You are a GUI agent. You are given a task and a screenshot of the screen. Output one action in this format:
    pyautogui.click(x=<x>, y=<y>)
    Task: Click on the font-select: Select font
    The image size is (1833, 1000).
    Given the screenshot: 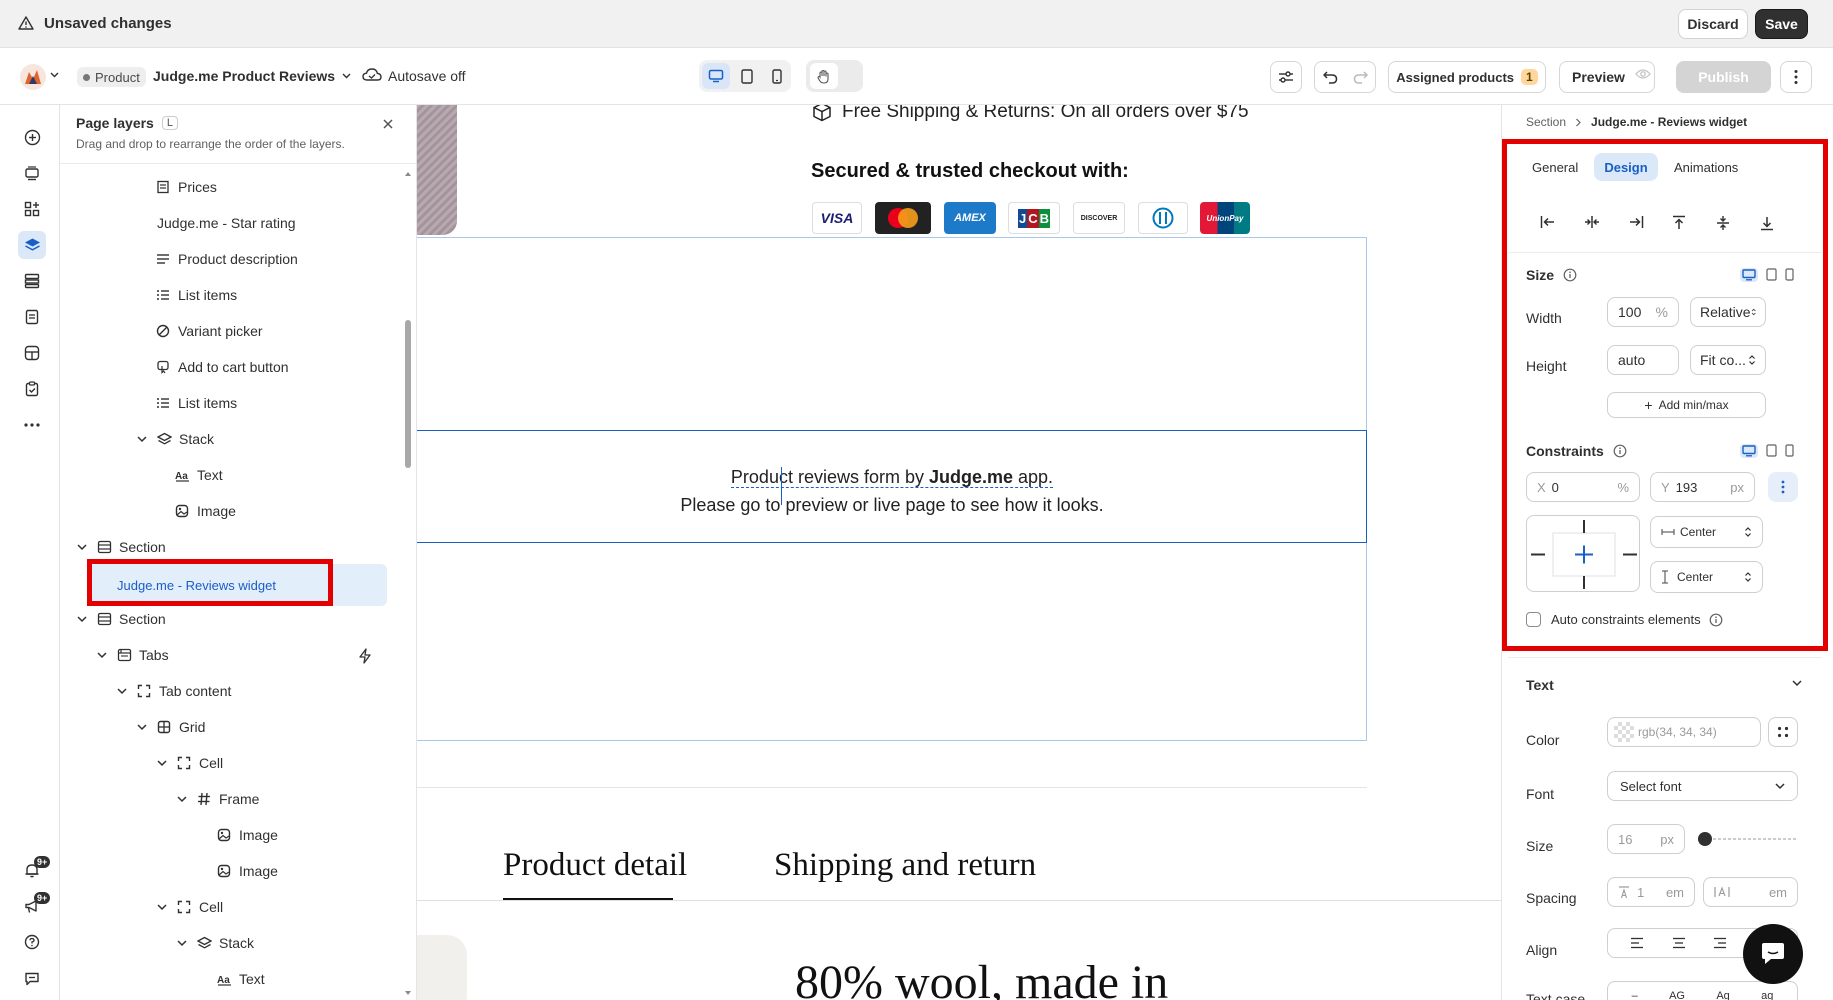 What is the action you would take?
    pyautogui.click(x=1702, y=786)
    